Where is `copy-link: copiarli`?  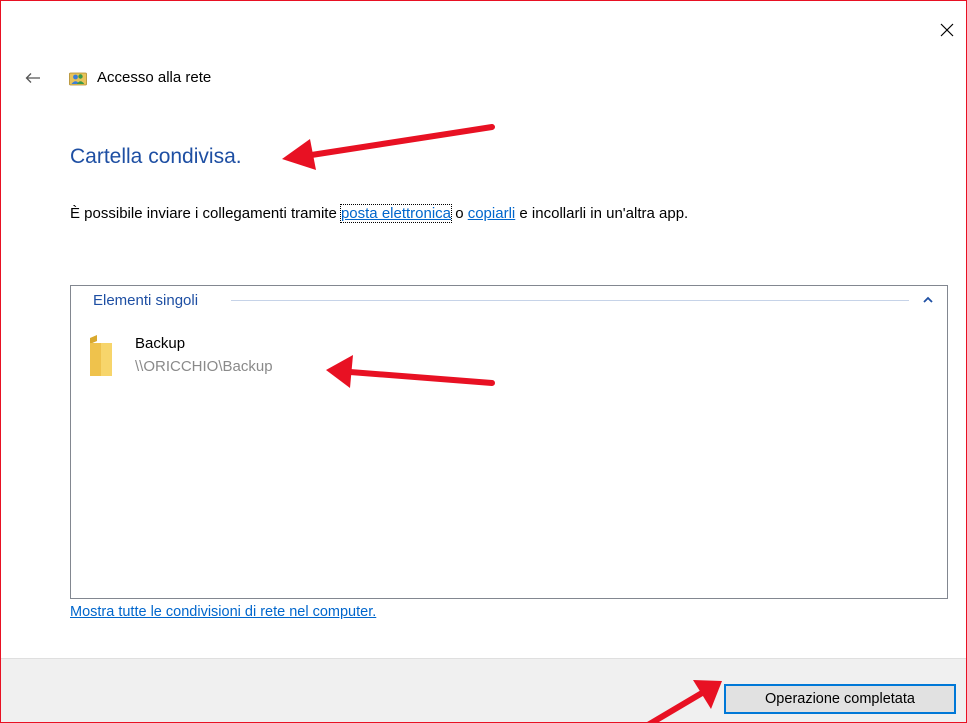 copy-link: copiarli is located at coordinates (492, 213).